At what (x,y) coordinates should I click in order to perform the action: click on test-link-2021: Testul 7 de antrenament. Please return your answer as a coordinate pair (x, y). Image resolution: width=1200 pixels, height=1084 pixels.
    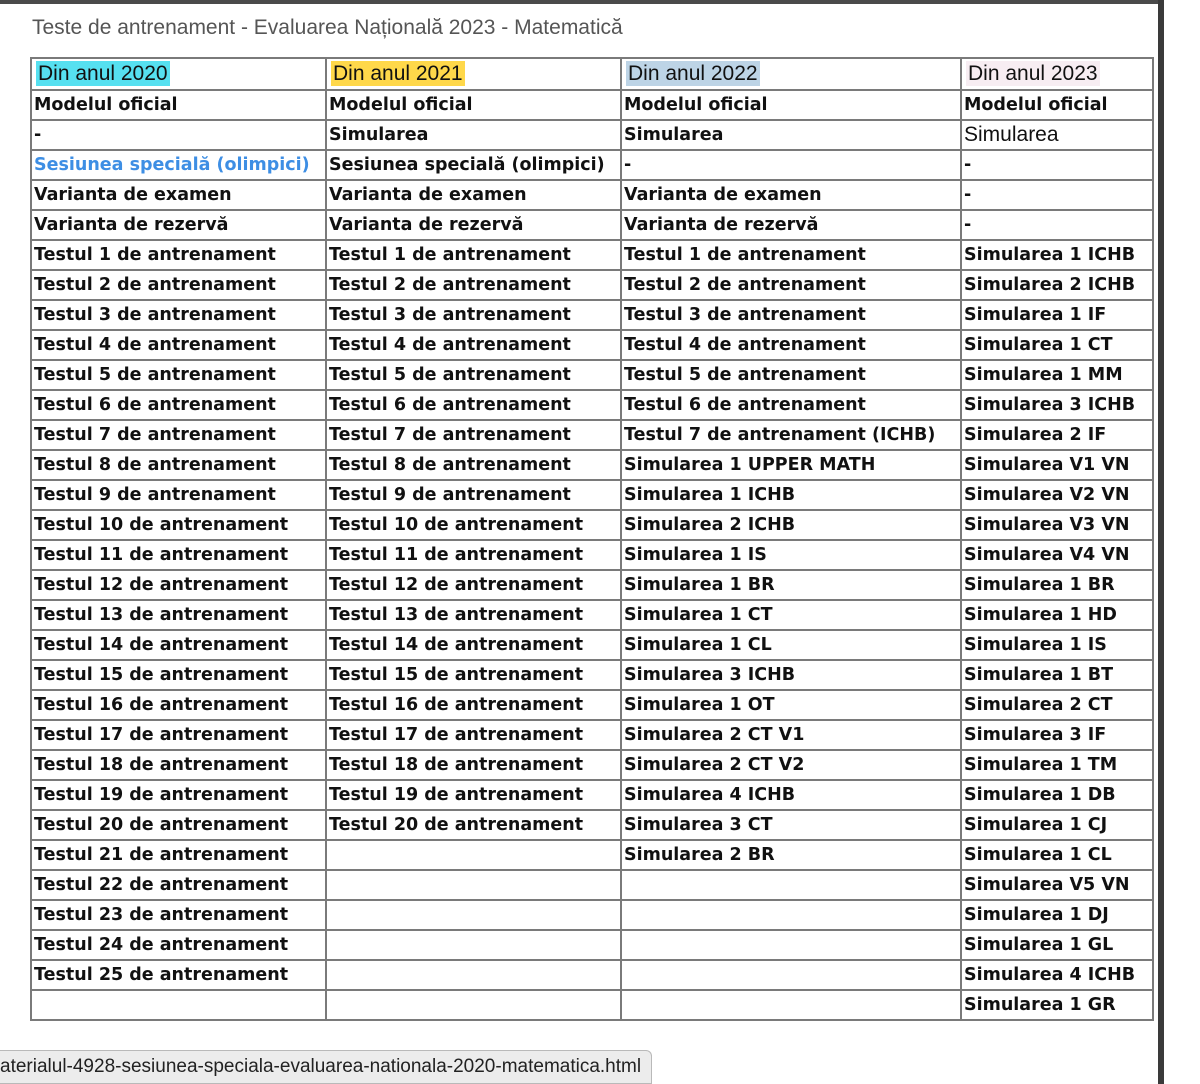
    Looking at the image, I should click on (473, 435).